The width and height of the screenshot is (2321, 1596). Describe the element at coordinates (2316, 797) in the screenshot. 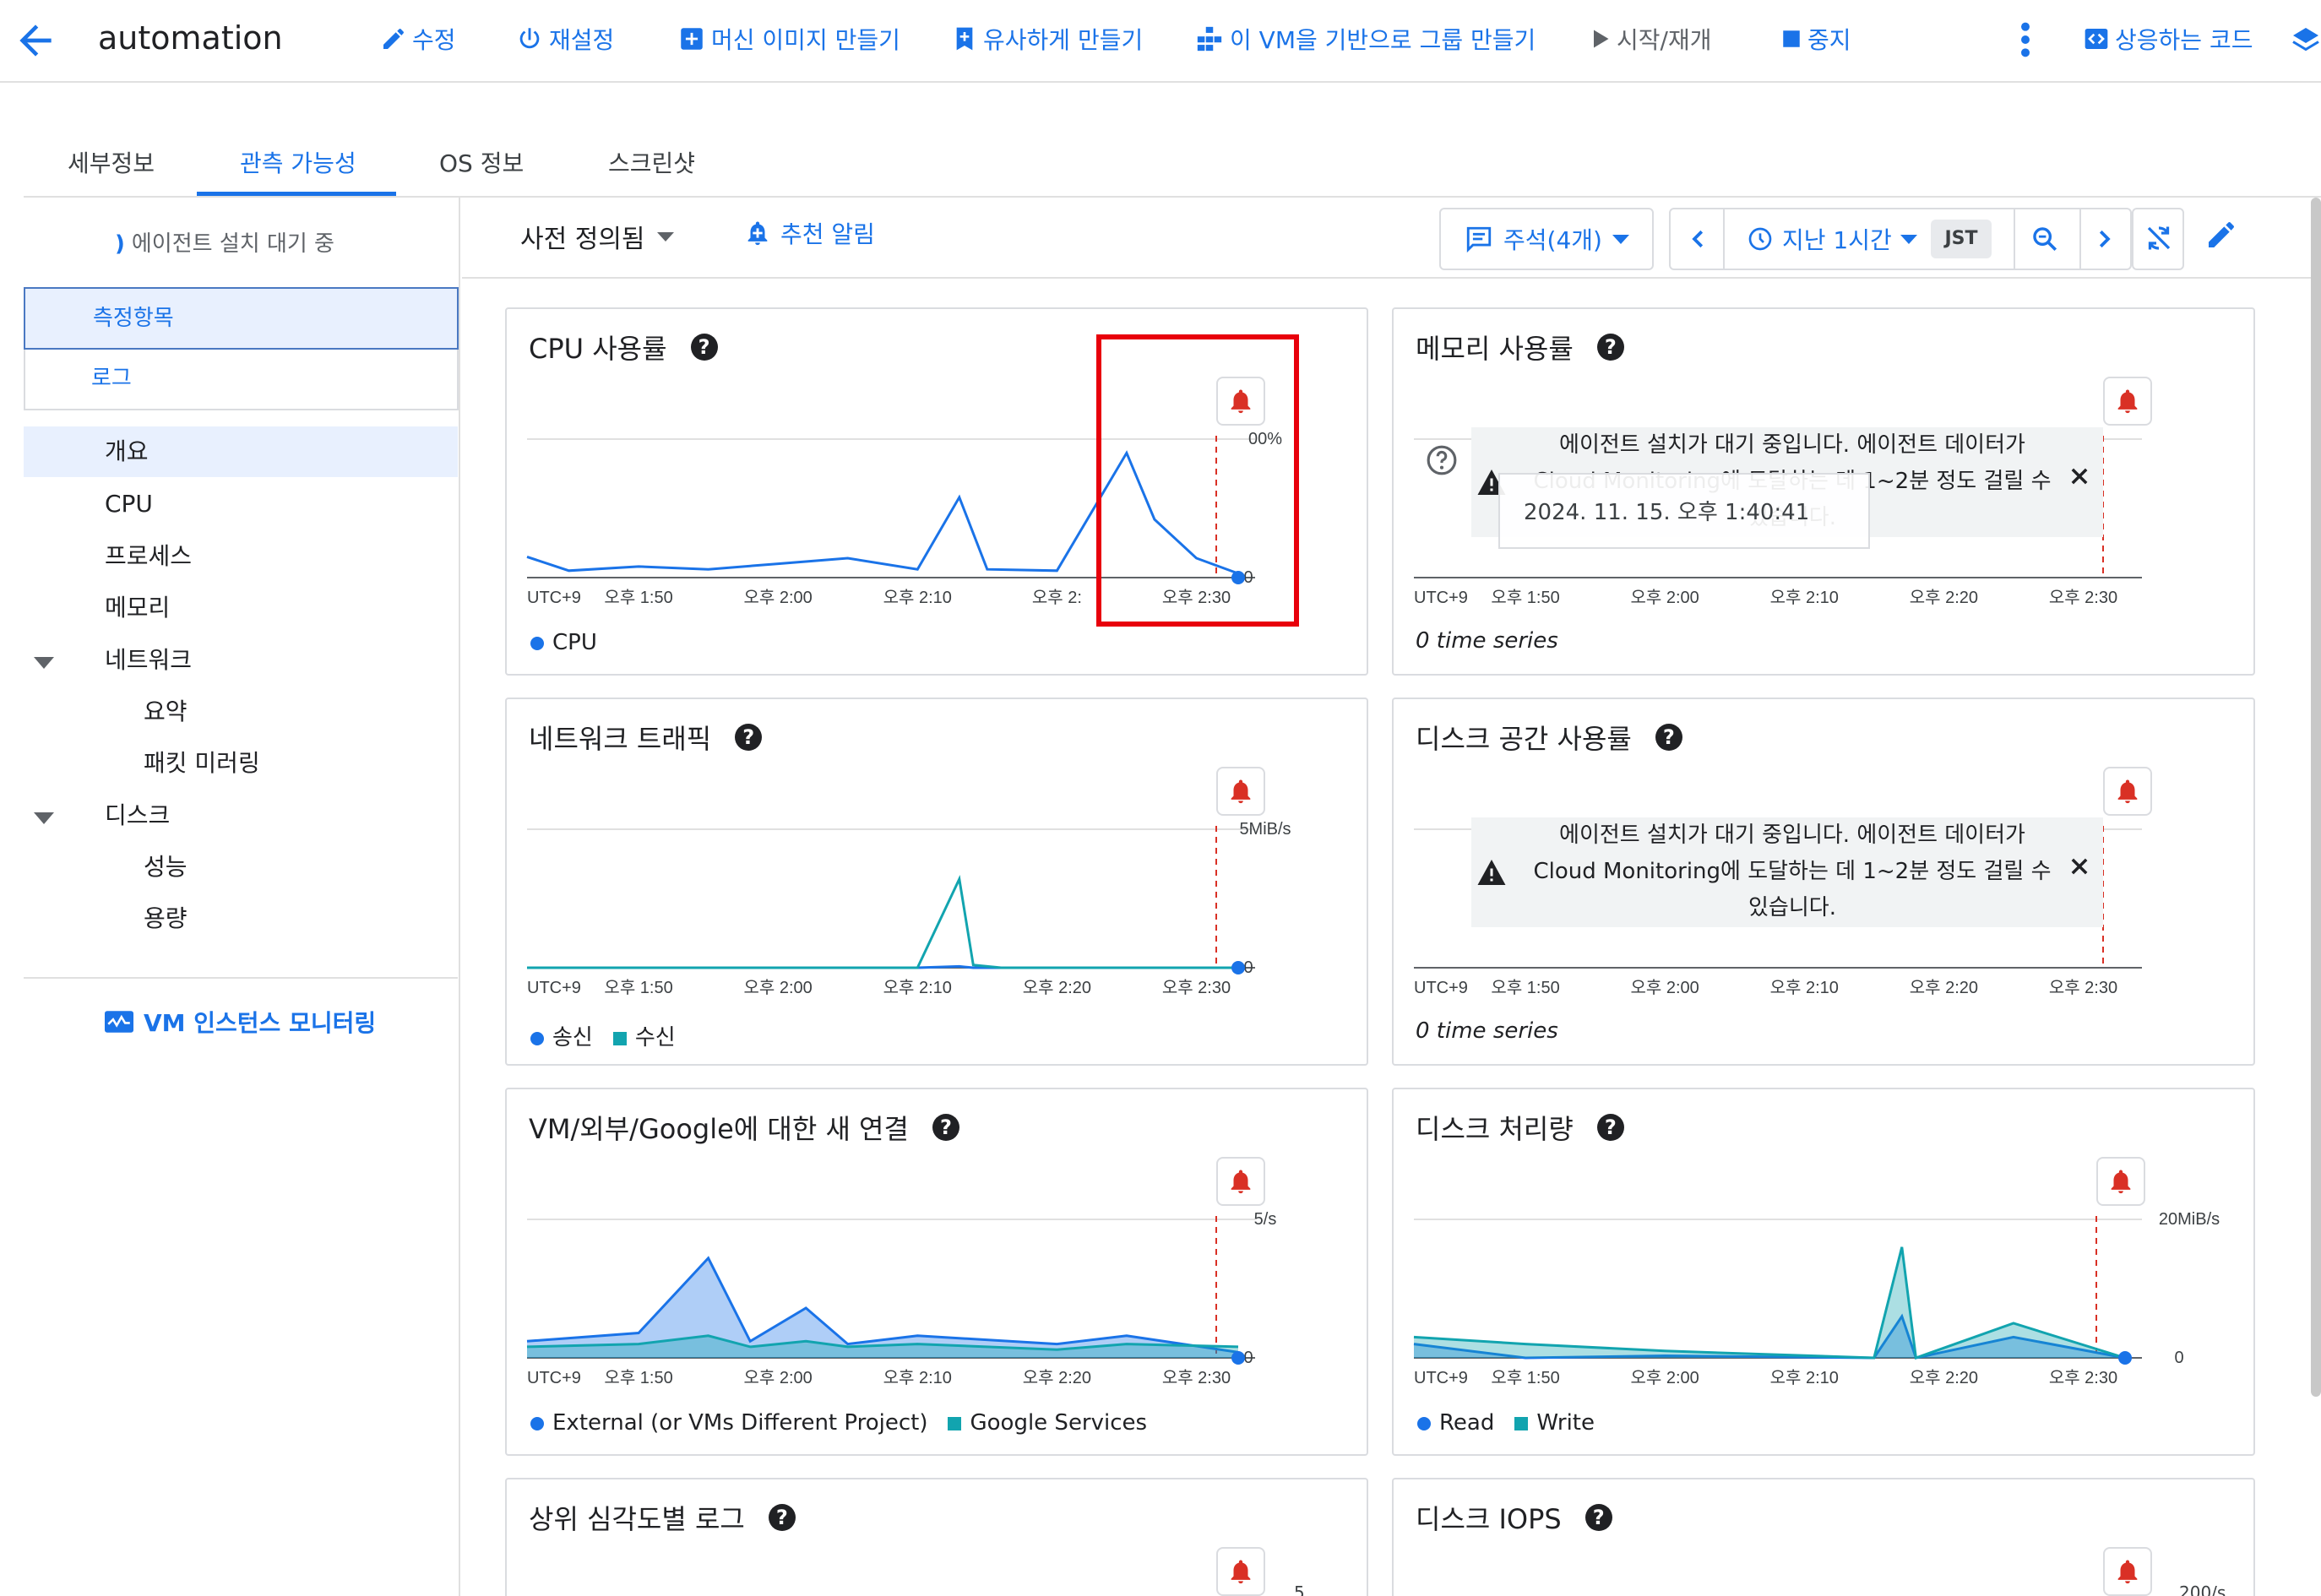

I see `page-scrollbar` at that location.